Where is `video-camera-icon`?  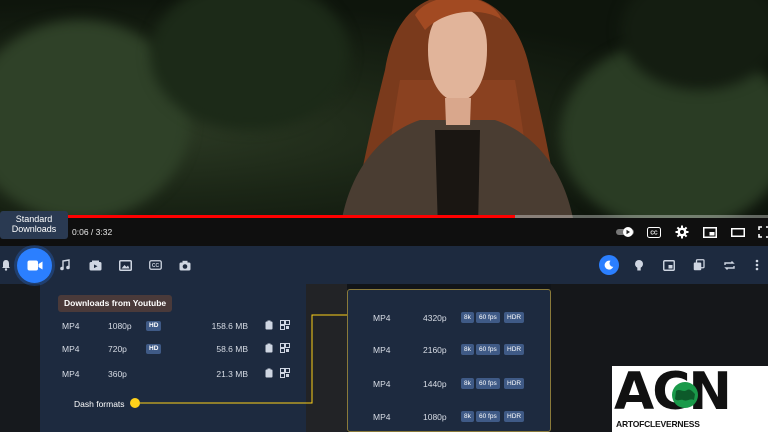
video-camera-icon is located at coordinates (34, 265).